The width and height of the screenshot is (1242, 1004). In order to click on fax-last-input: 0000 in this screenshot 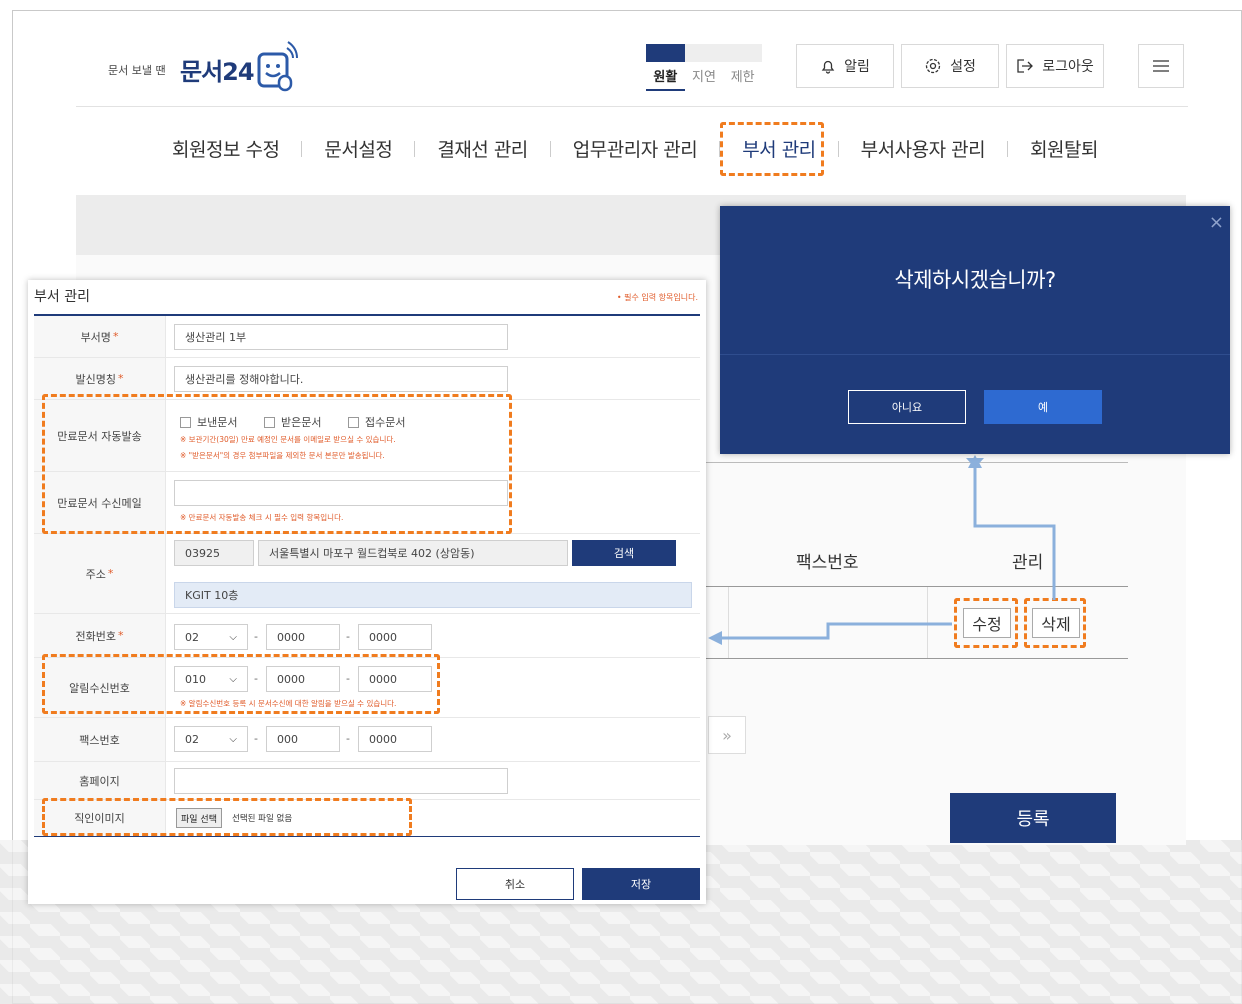, I will do `click(395, 739)`.